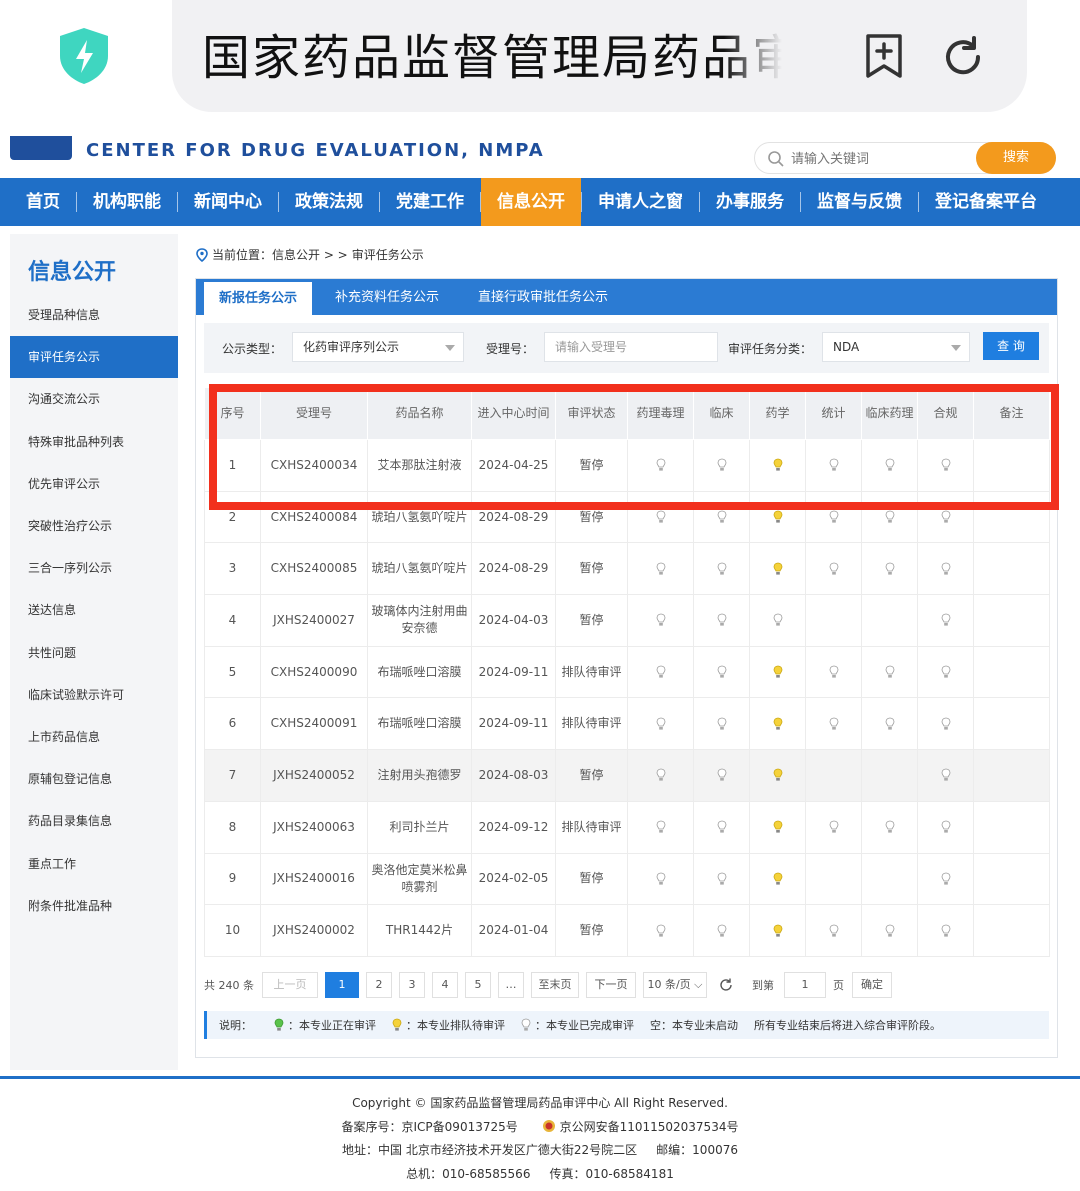 The width and height of the screenshot is (1080, 1191). I want to click on cell-no: 4, so click(232, 620).